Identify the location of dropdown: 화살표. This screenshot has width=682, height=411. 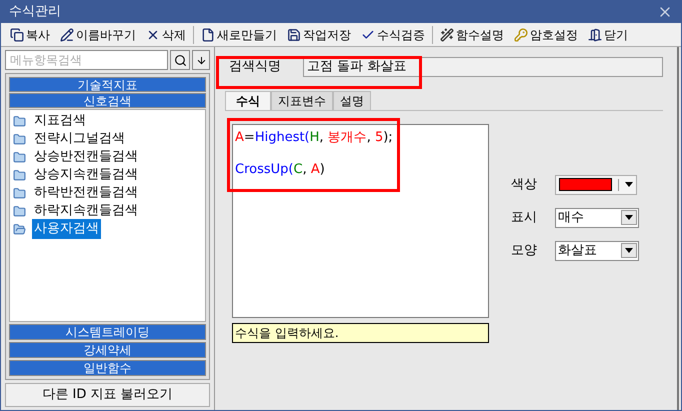
(597, 250).